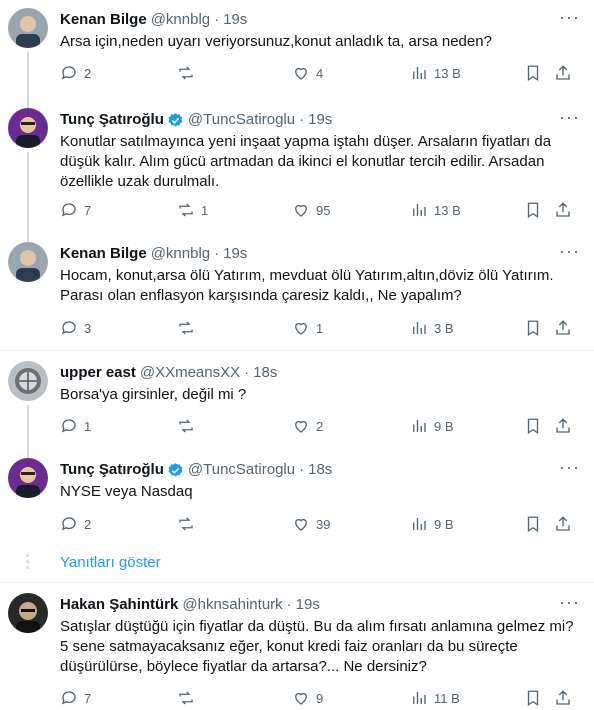 This screenshot has width=594, height=710. Describe the element at coordinates (88, 524) in the screenshot. I see `reply-count: 2` at that location.